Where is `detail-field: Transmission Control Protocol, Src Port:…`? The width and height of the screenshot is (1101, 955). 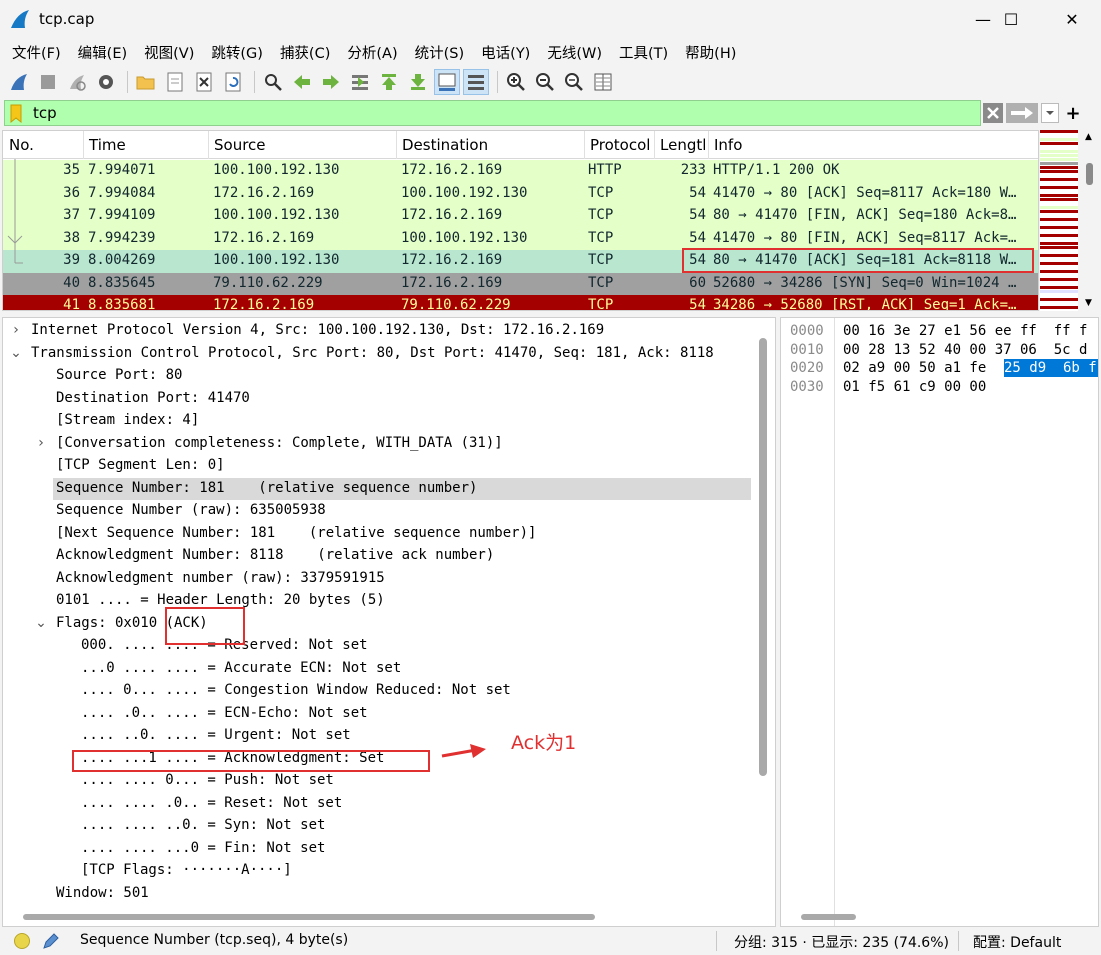
detail-field: Transmission Control Protocol, Src Port:… is located at coordinates (372, 353).